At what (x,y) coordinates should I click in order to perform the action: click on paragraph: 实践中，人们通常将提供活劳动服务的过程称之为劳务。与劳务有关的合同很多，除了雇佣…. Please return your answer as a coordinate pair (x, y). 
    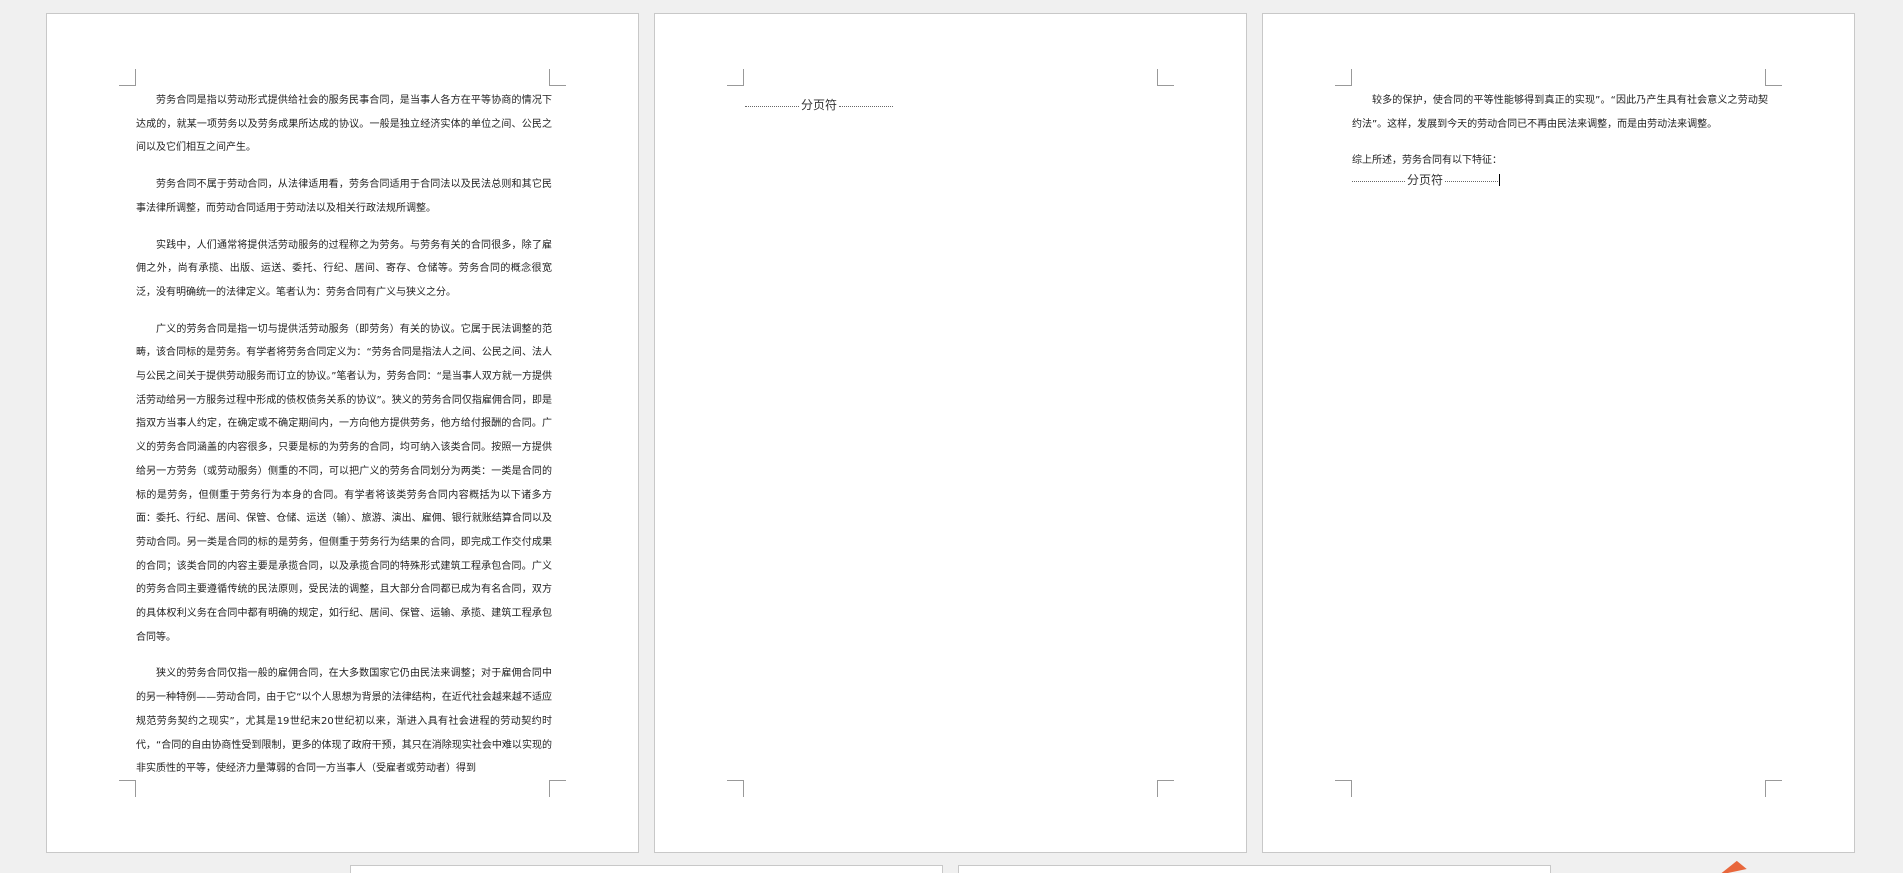
    Looking at the image, I should click on (344, 269).